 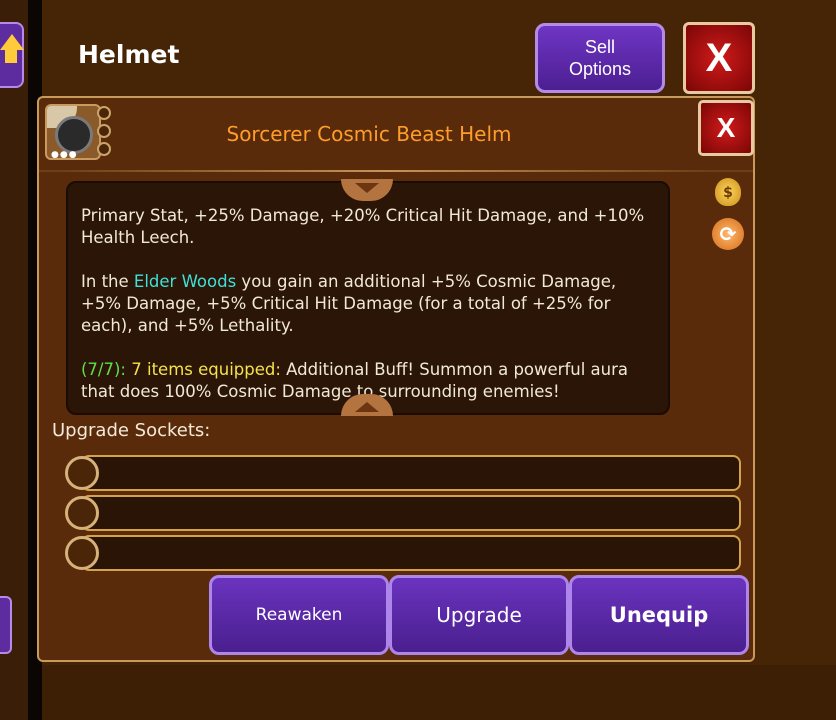 I want to click on item-name-title: Sorcerer Cosmic Beast Helm, so click(x=369, y=134).